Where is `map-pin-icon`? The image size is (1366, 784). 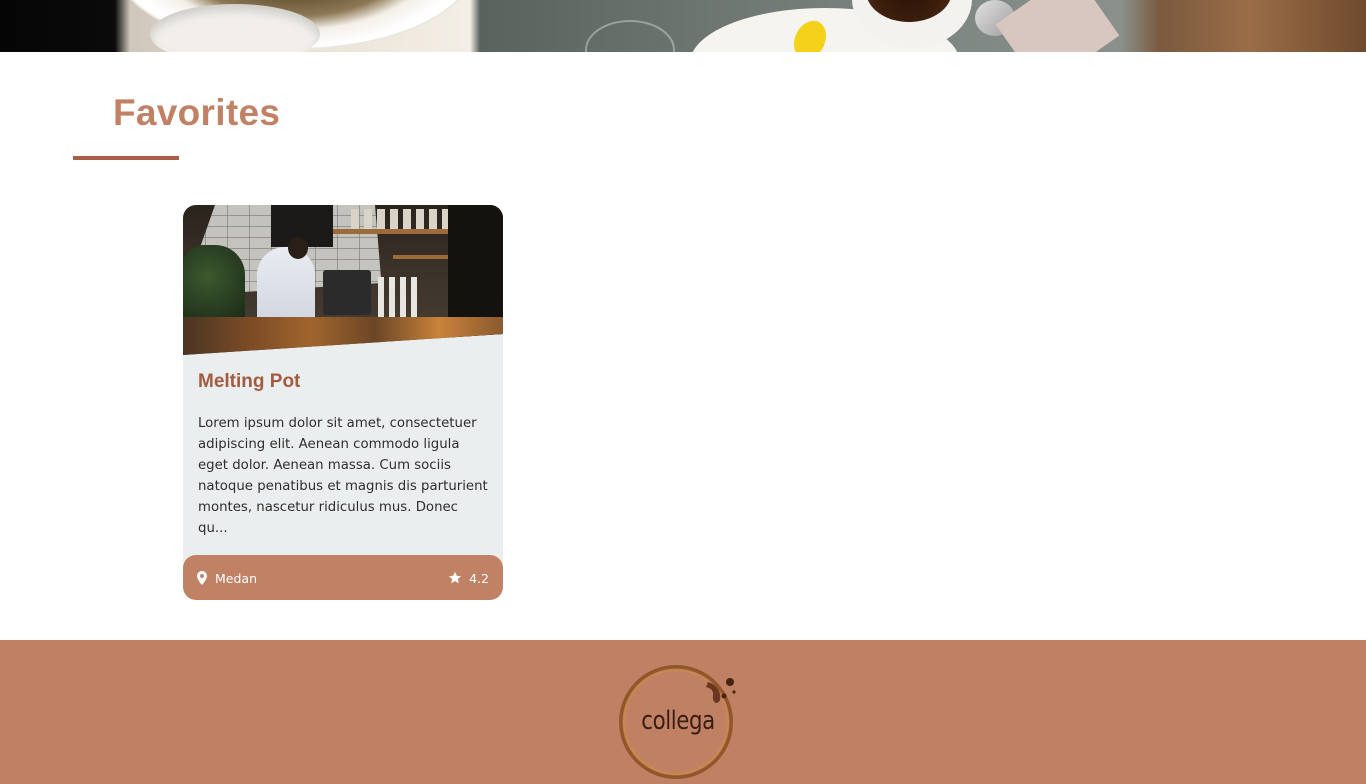 map-pin-icon is located at coordinates (202, 578).